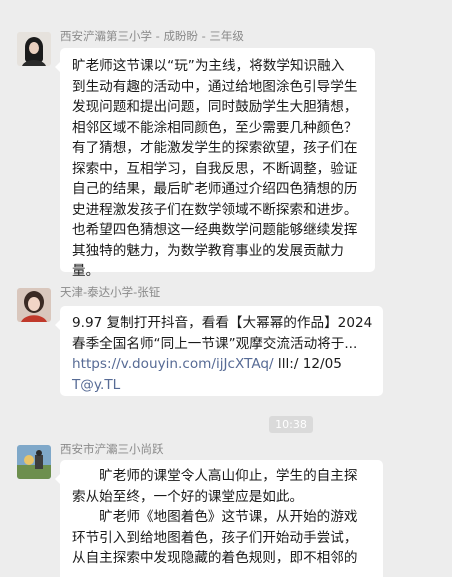 The width and height of the screenshot is (452, 577). Describe the element at coordinates (188, 496) in the screenshot. I see `message-text-line: 索从始至终，一个好的课堂应是如此。` at that location.